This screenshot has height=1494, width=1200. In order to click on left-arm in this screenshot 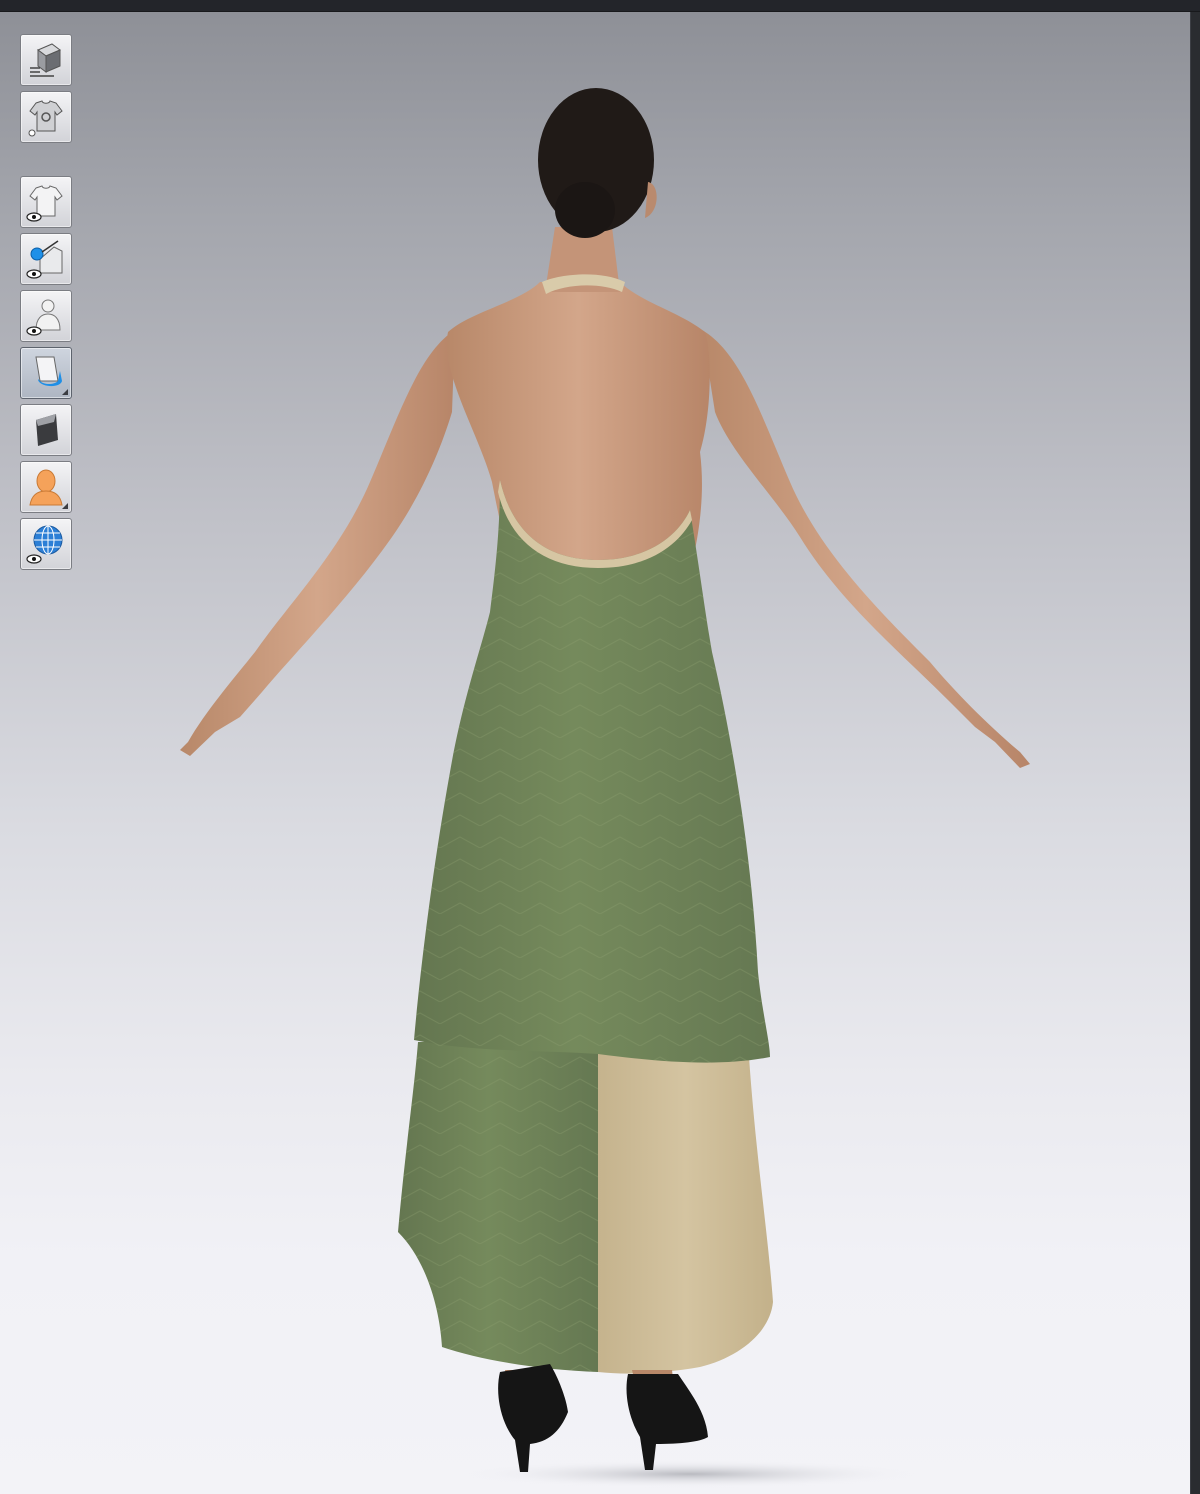, I will do `click(317, 543)`.